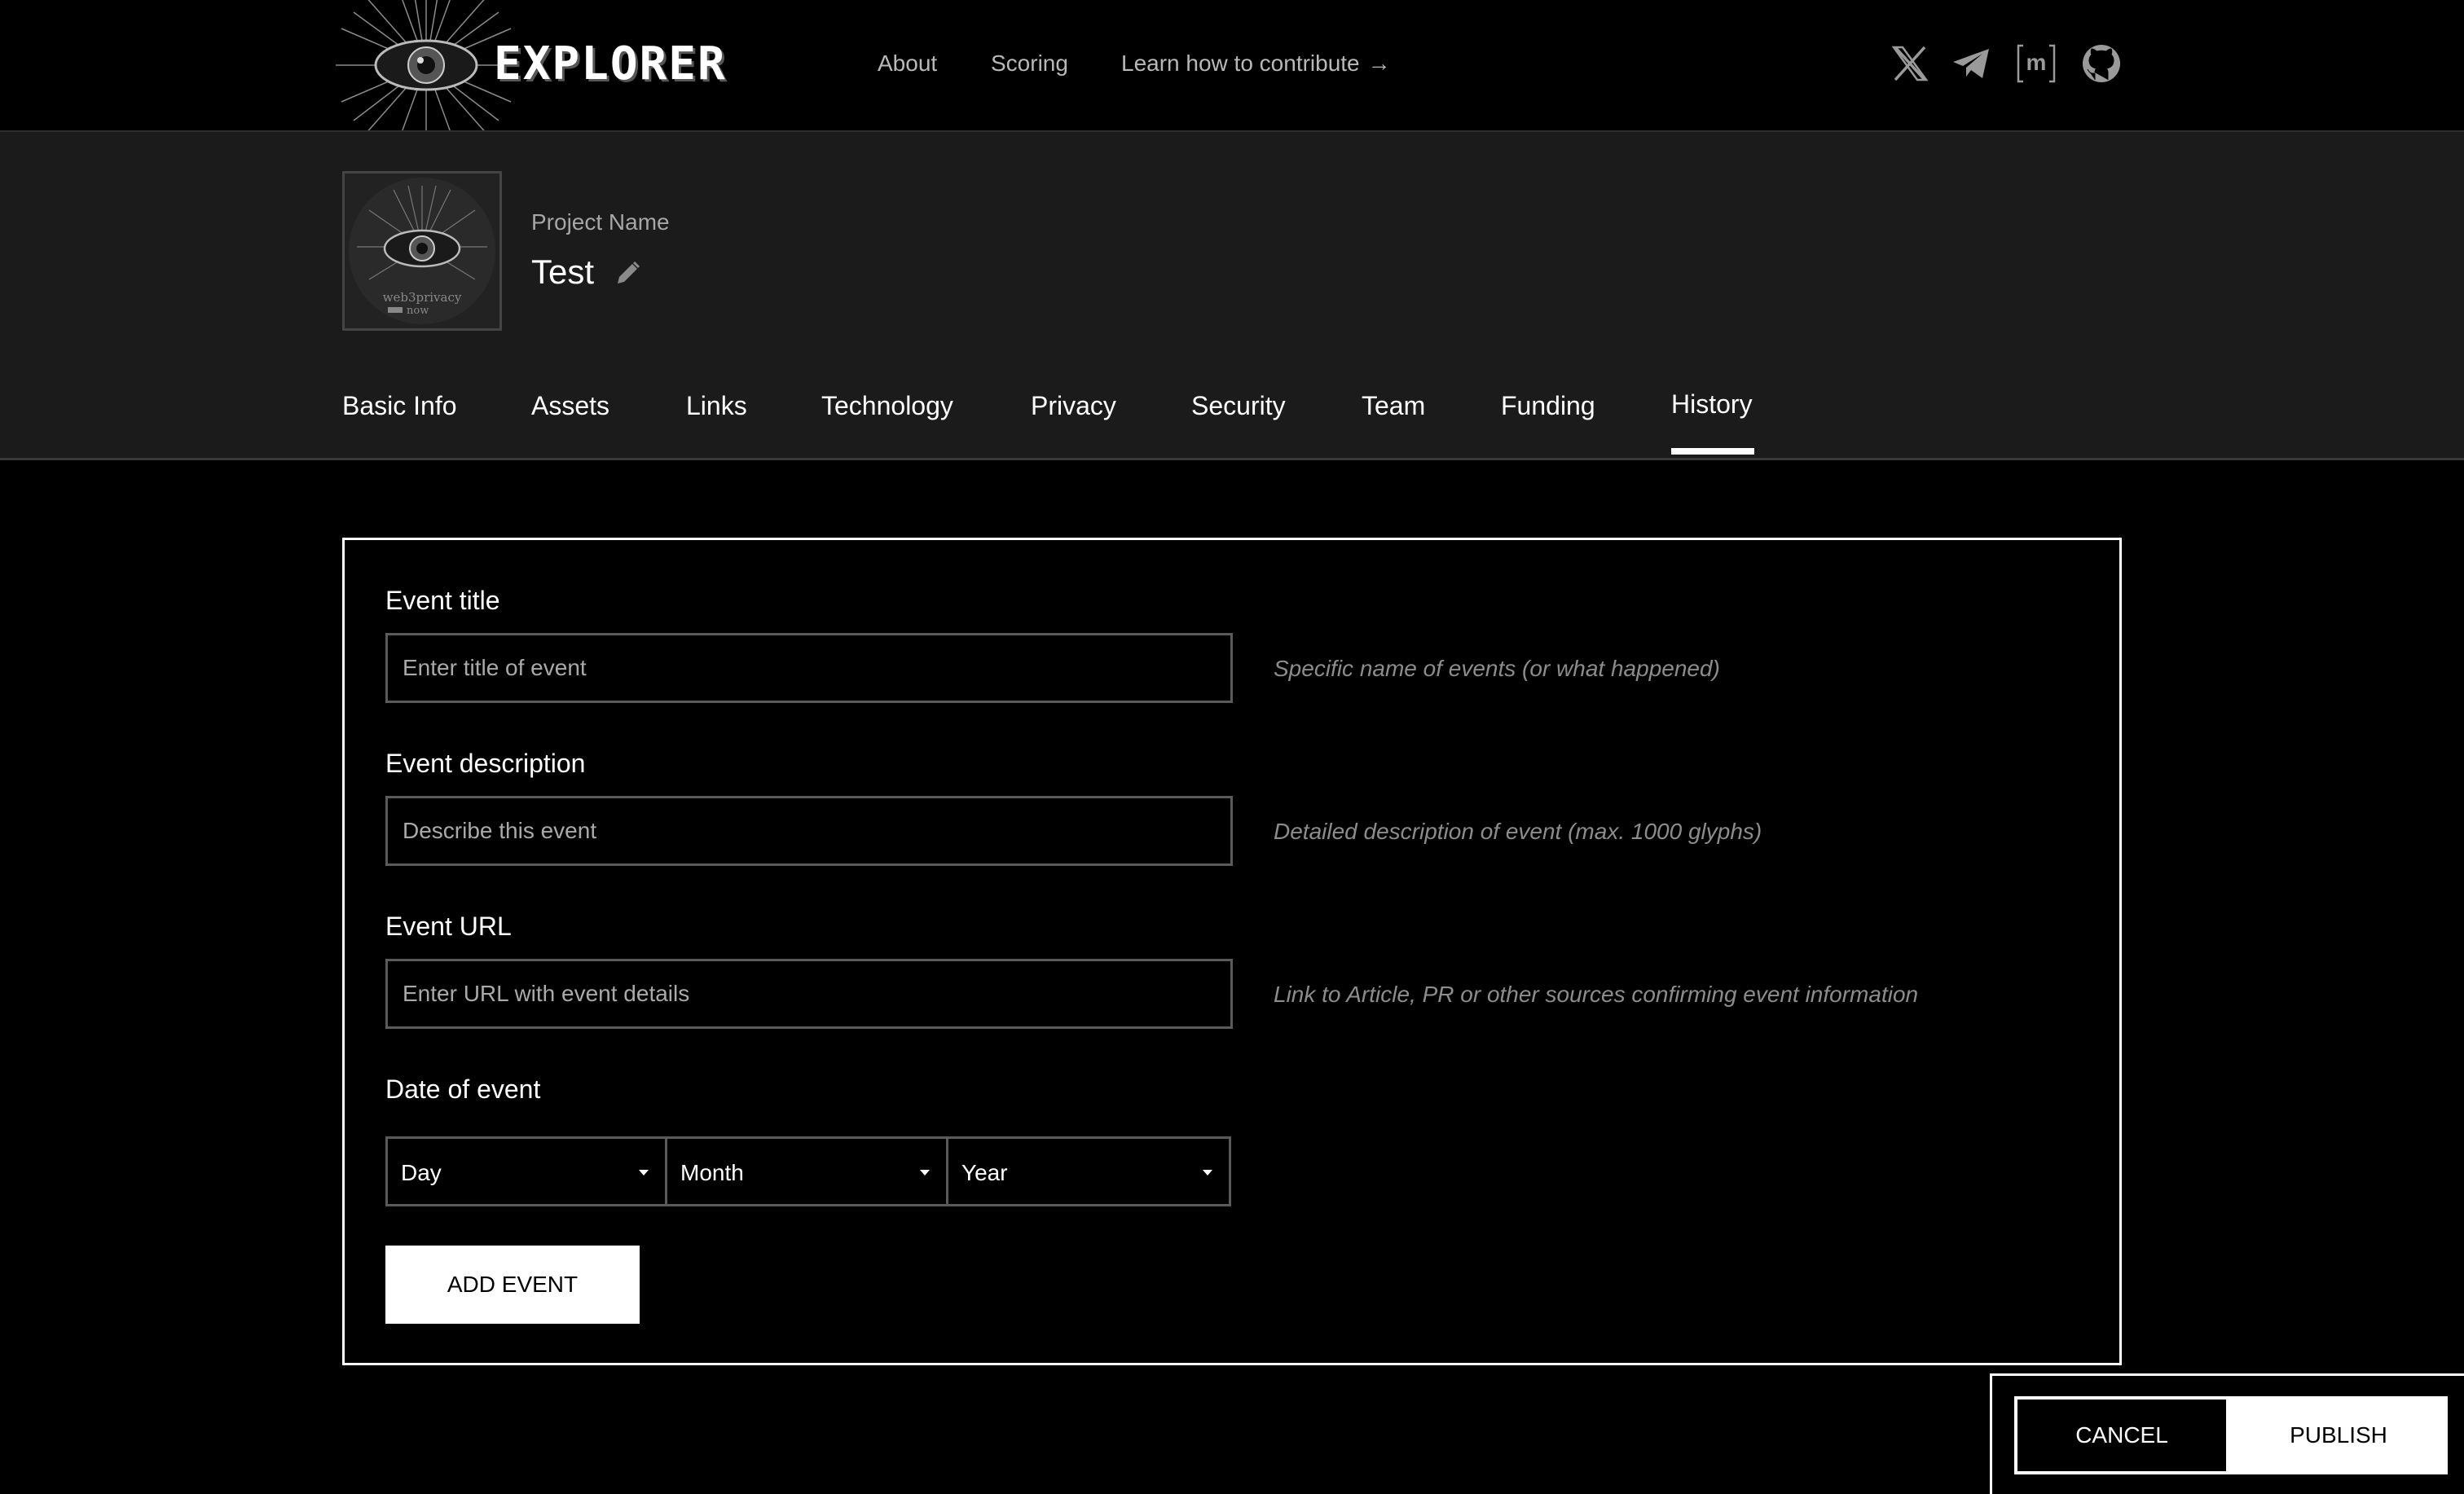 Image resolution: width=2464 pixels, height=1494 pixels. What do you see at coordinates (418, 311) in the screenshot?
I see `avatar-caption-now: now` at bounding box center [418, 311].